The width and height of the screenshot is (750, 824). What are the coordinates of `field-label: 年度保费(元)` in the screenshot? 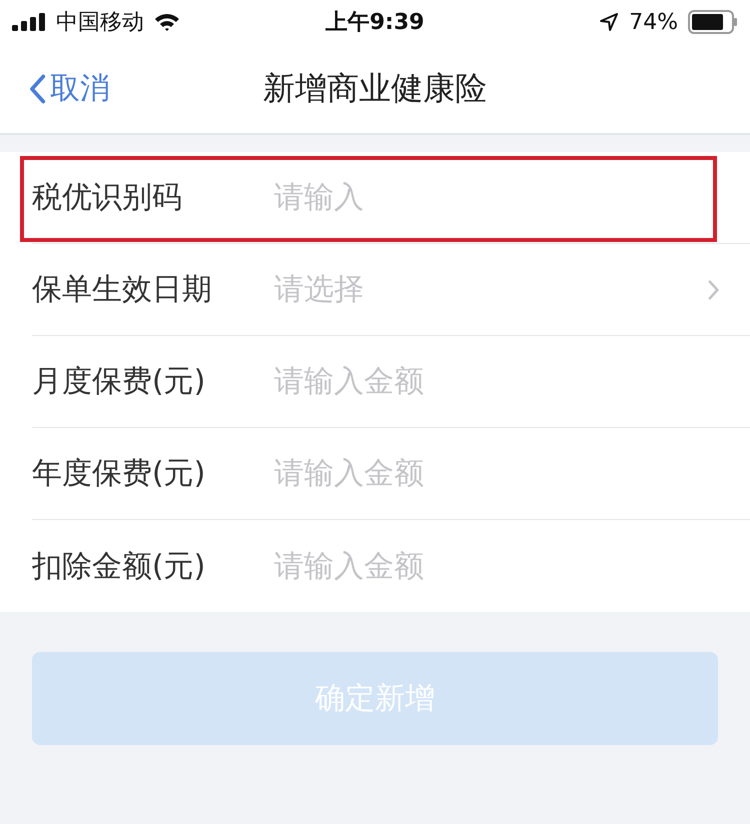 It's located at (119, 474).